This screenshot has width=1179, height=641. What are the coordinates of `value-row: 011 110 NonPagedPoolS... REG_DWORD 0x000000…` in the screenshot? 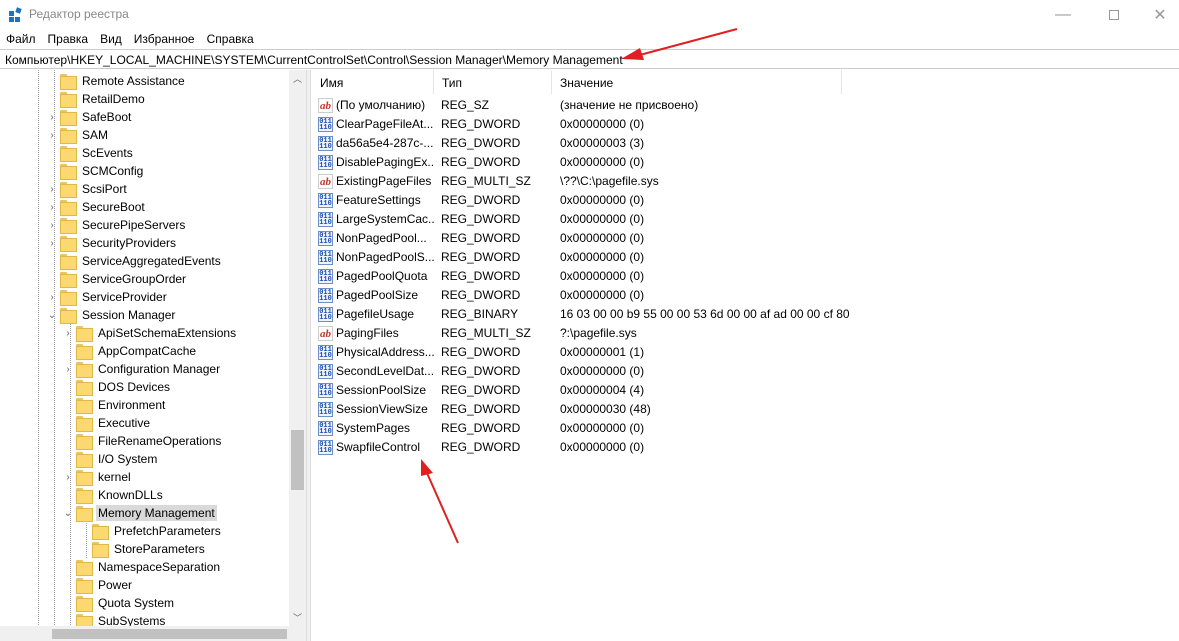 It's located at (577, 257).